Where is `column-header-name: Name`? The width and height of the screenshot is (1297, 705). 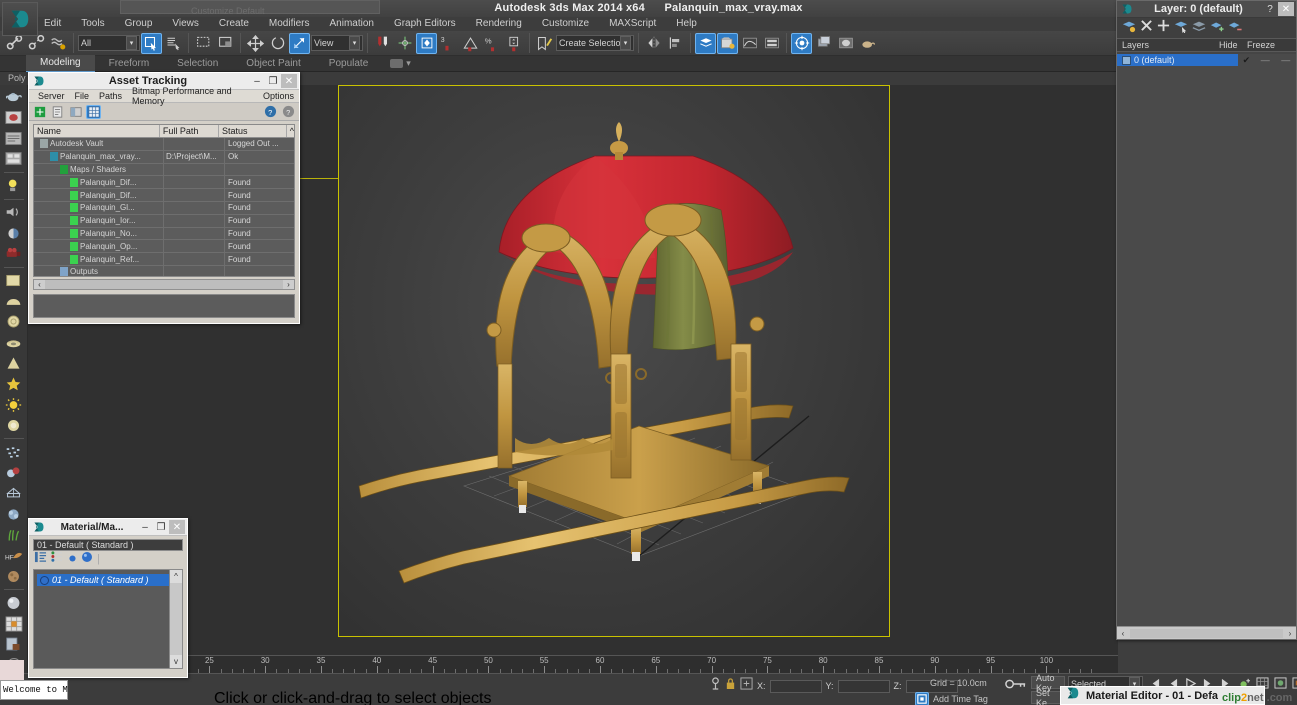 column-header-name: Name is located at coordinates (97, 131).